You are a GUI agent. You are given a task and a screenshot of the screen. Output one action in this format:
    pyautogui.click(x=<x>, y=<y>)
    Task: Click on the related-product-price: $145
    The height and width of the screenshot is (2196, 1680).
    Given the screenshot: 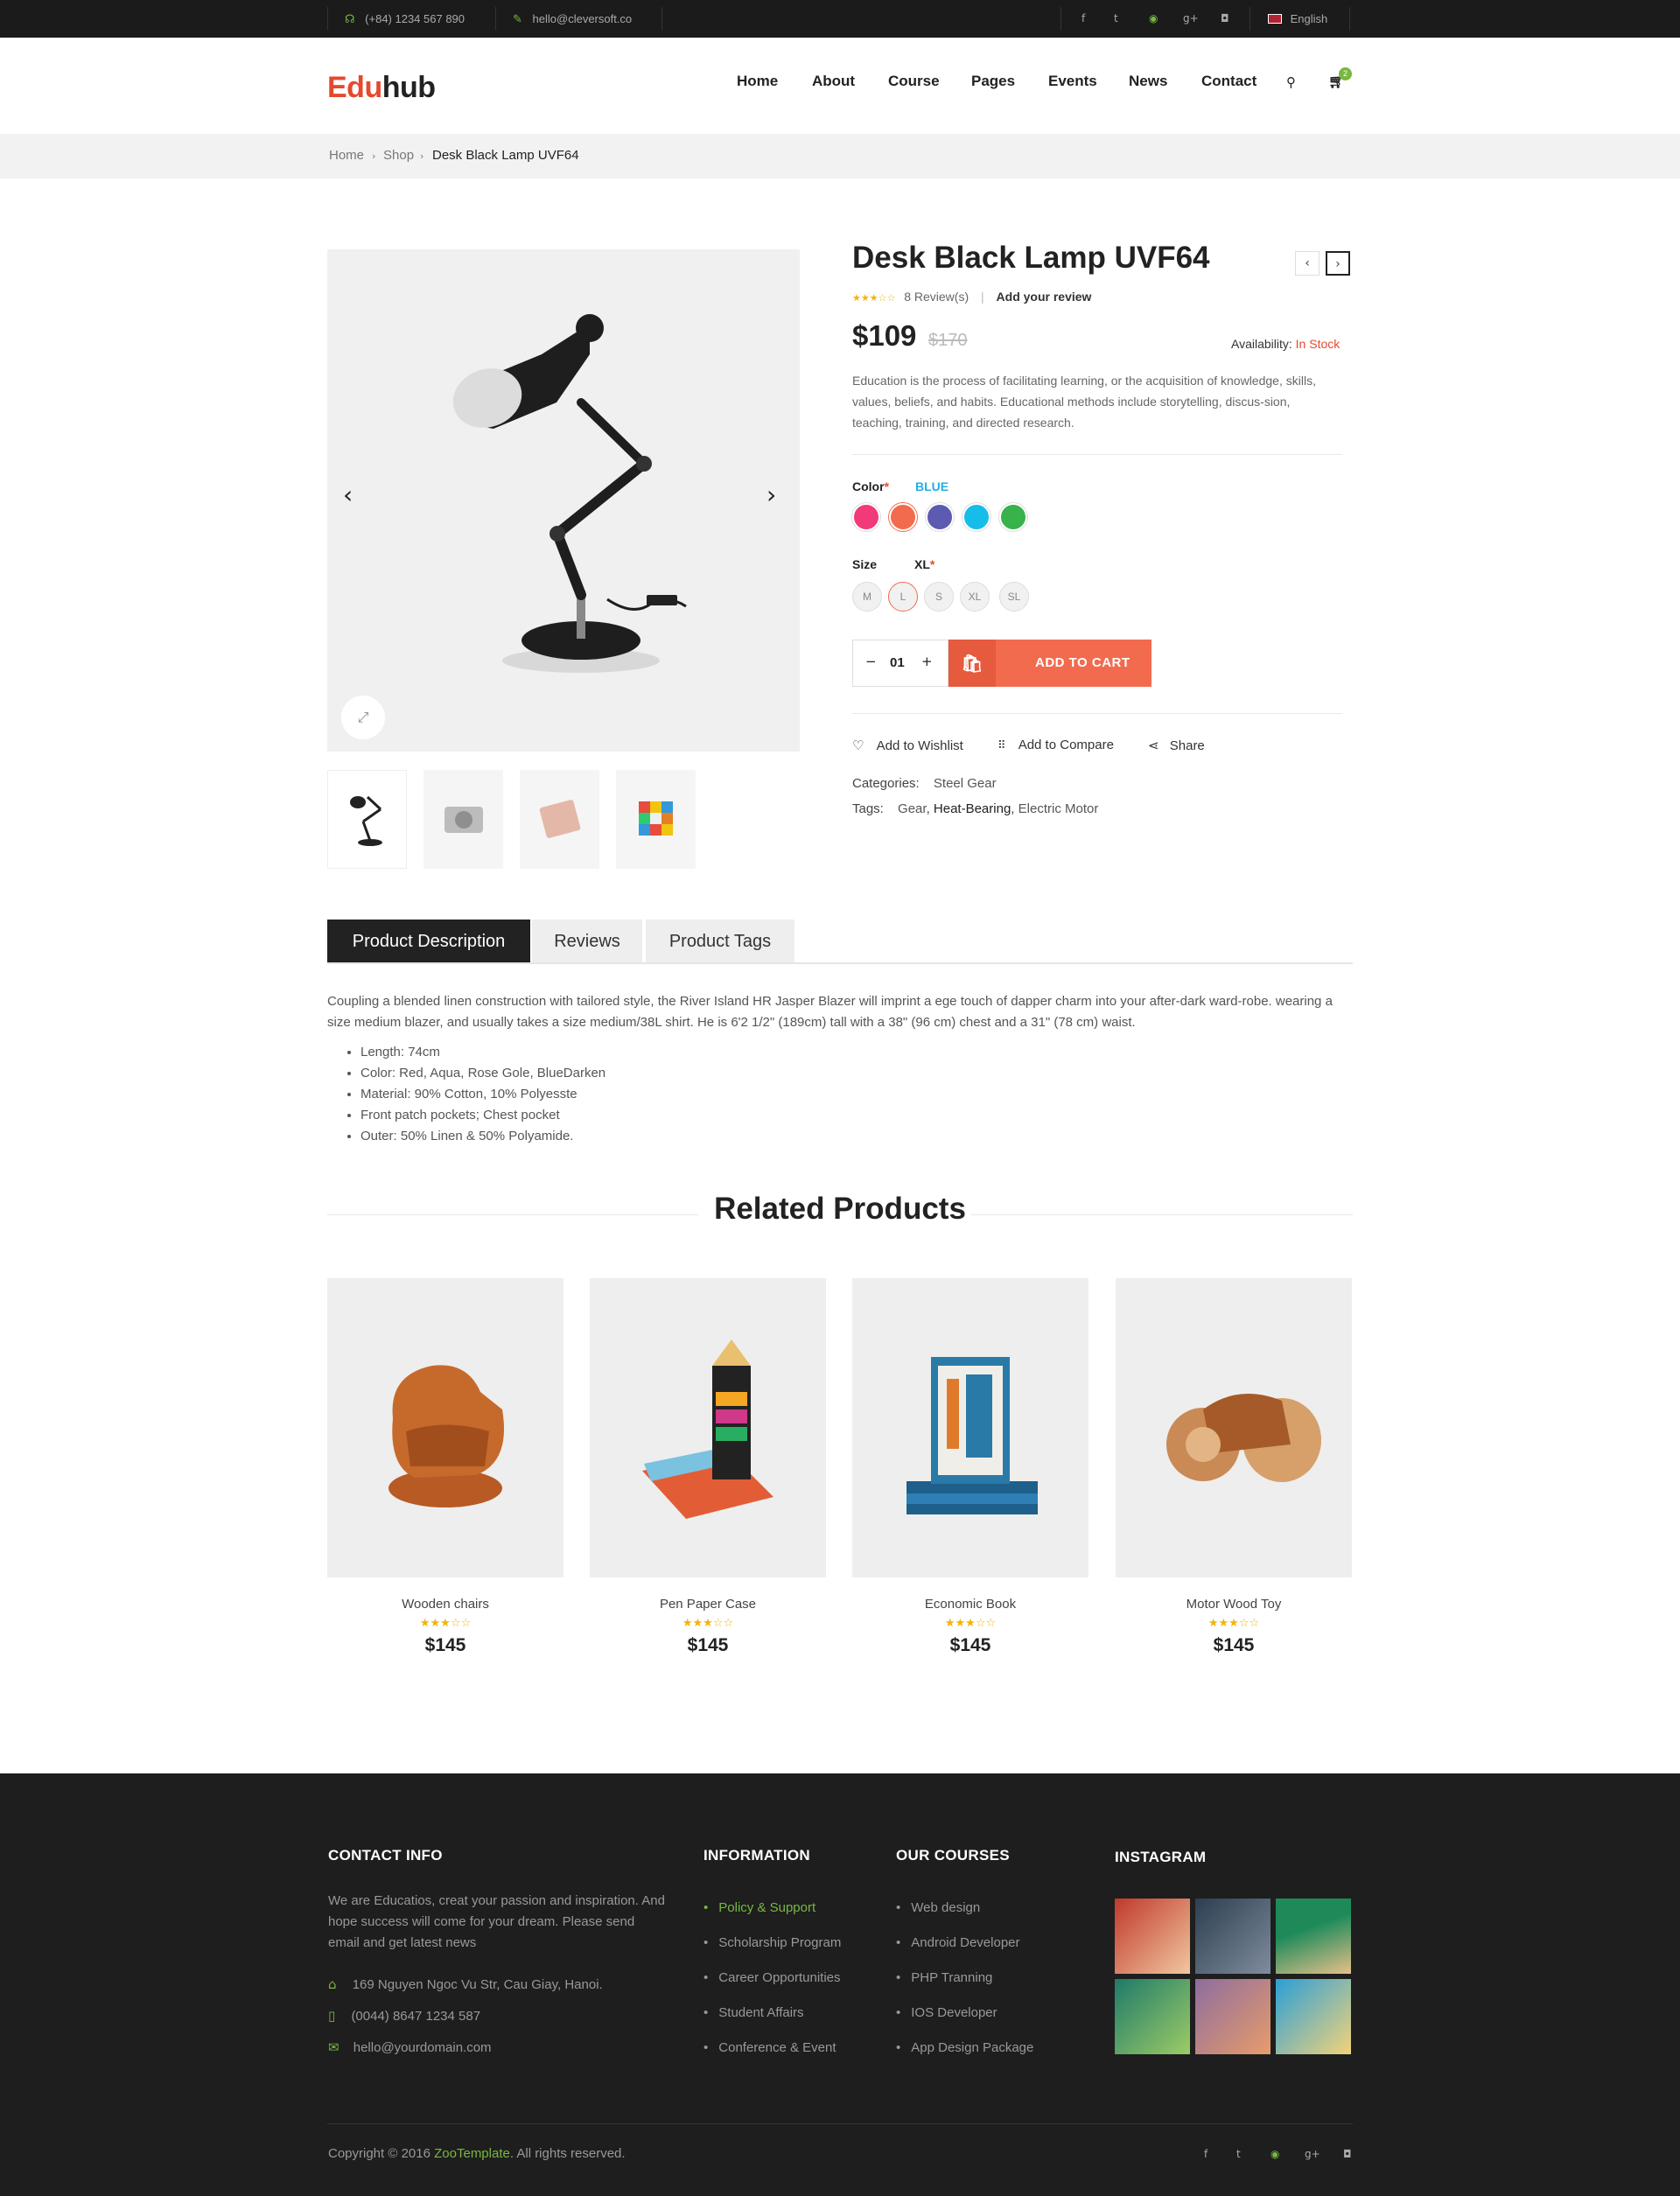 What is the action you would take?
    pyautogui.click(x=1234, y=1645)
    